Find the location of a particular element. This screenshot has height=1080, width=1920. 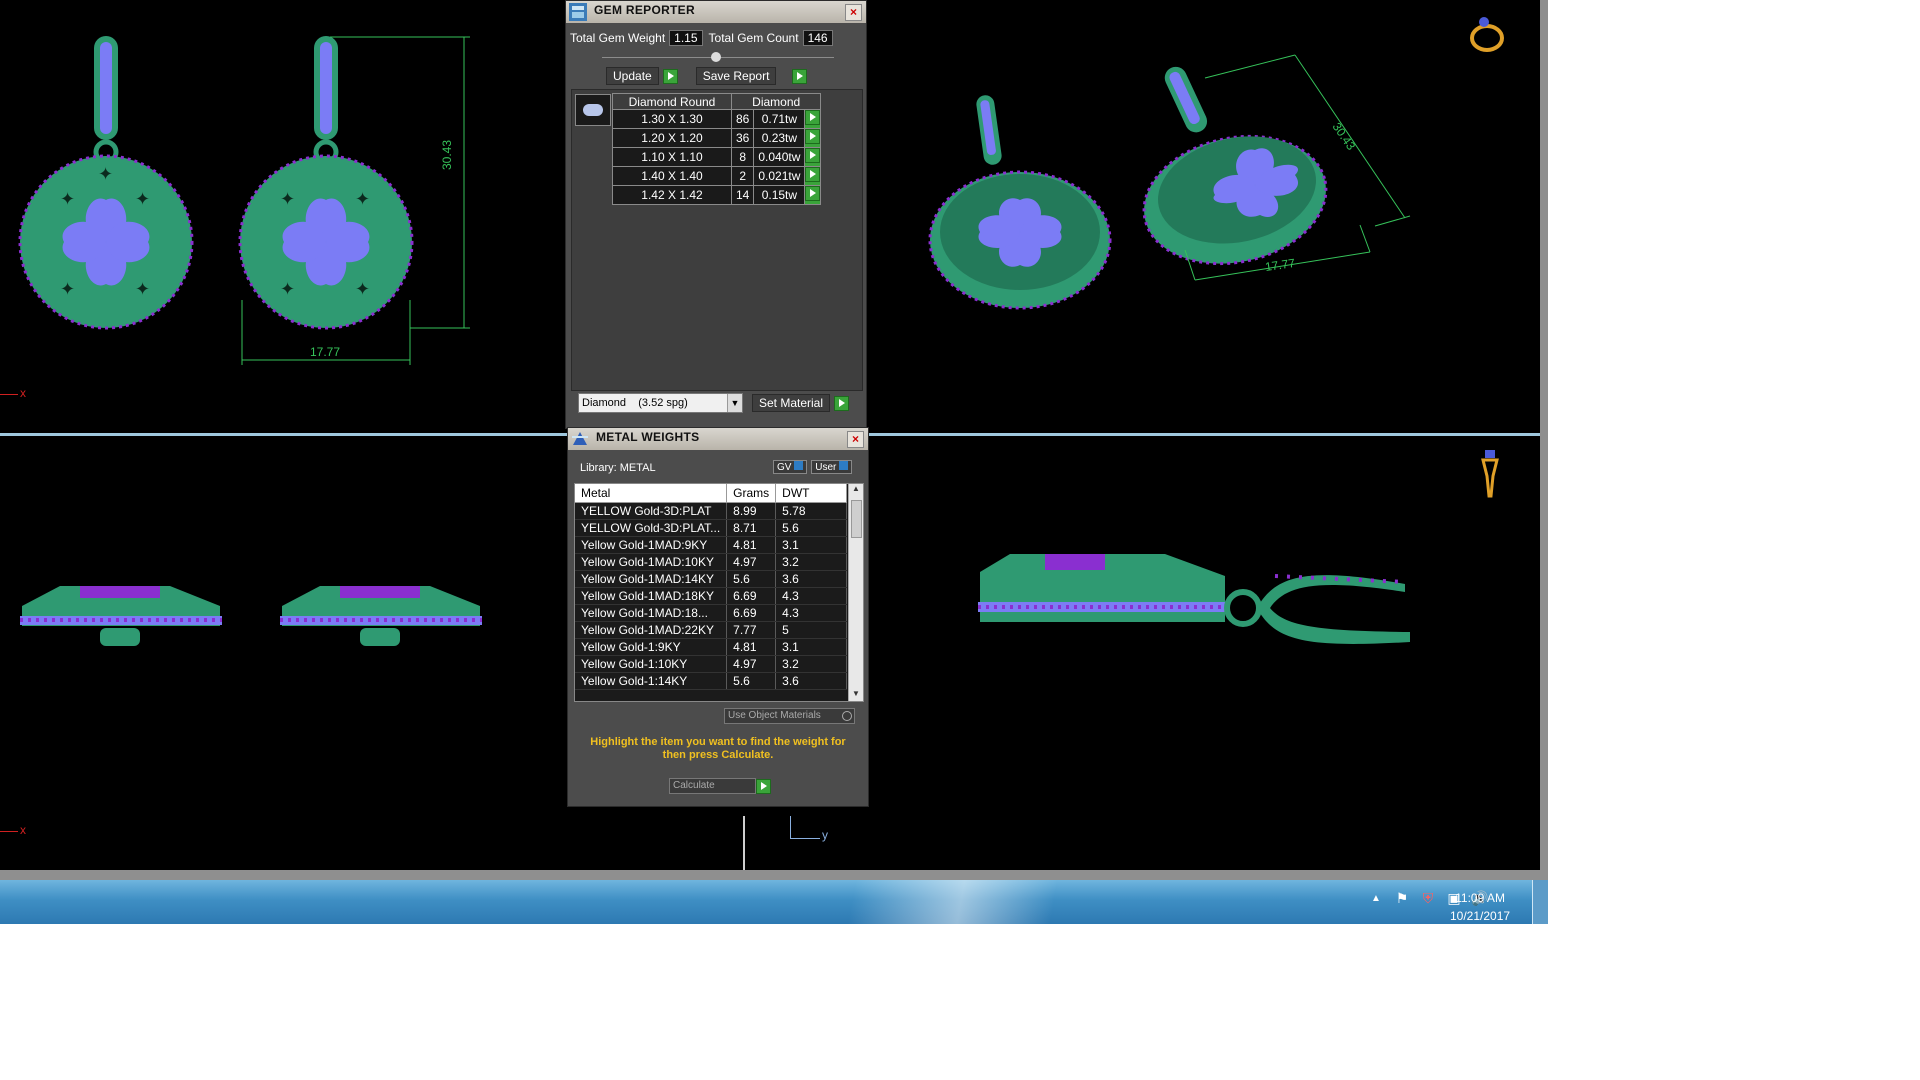

pendant-side-left is located at coordinates (121, 616).